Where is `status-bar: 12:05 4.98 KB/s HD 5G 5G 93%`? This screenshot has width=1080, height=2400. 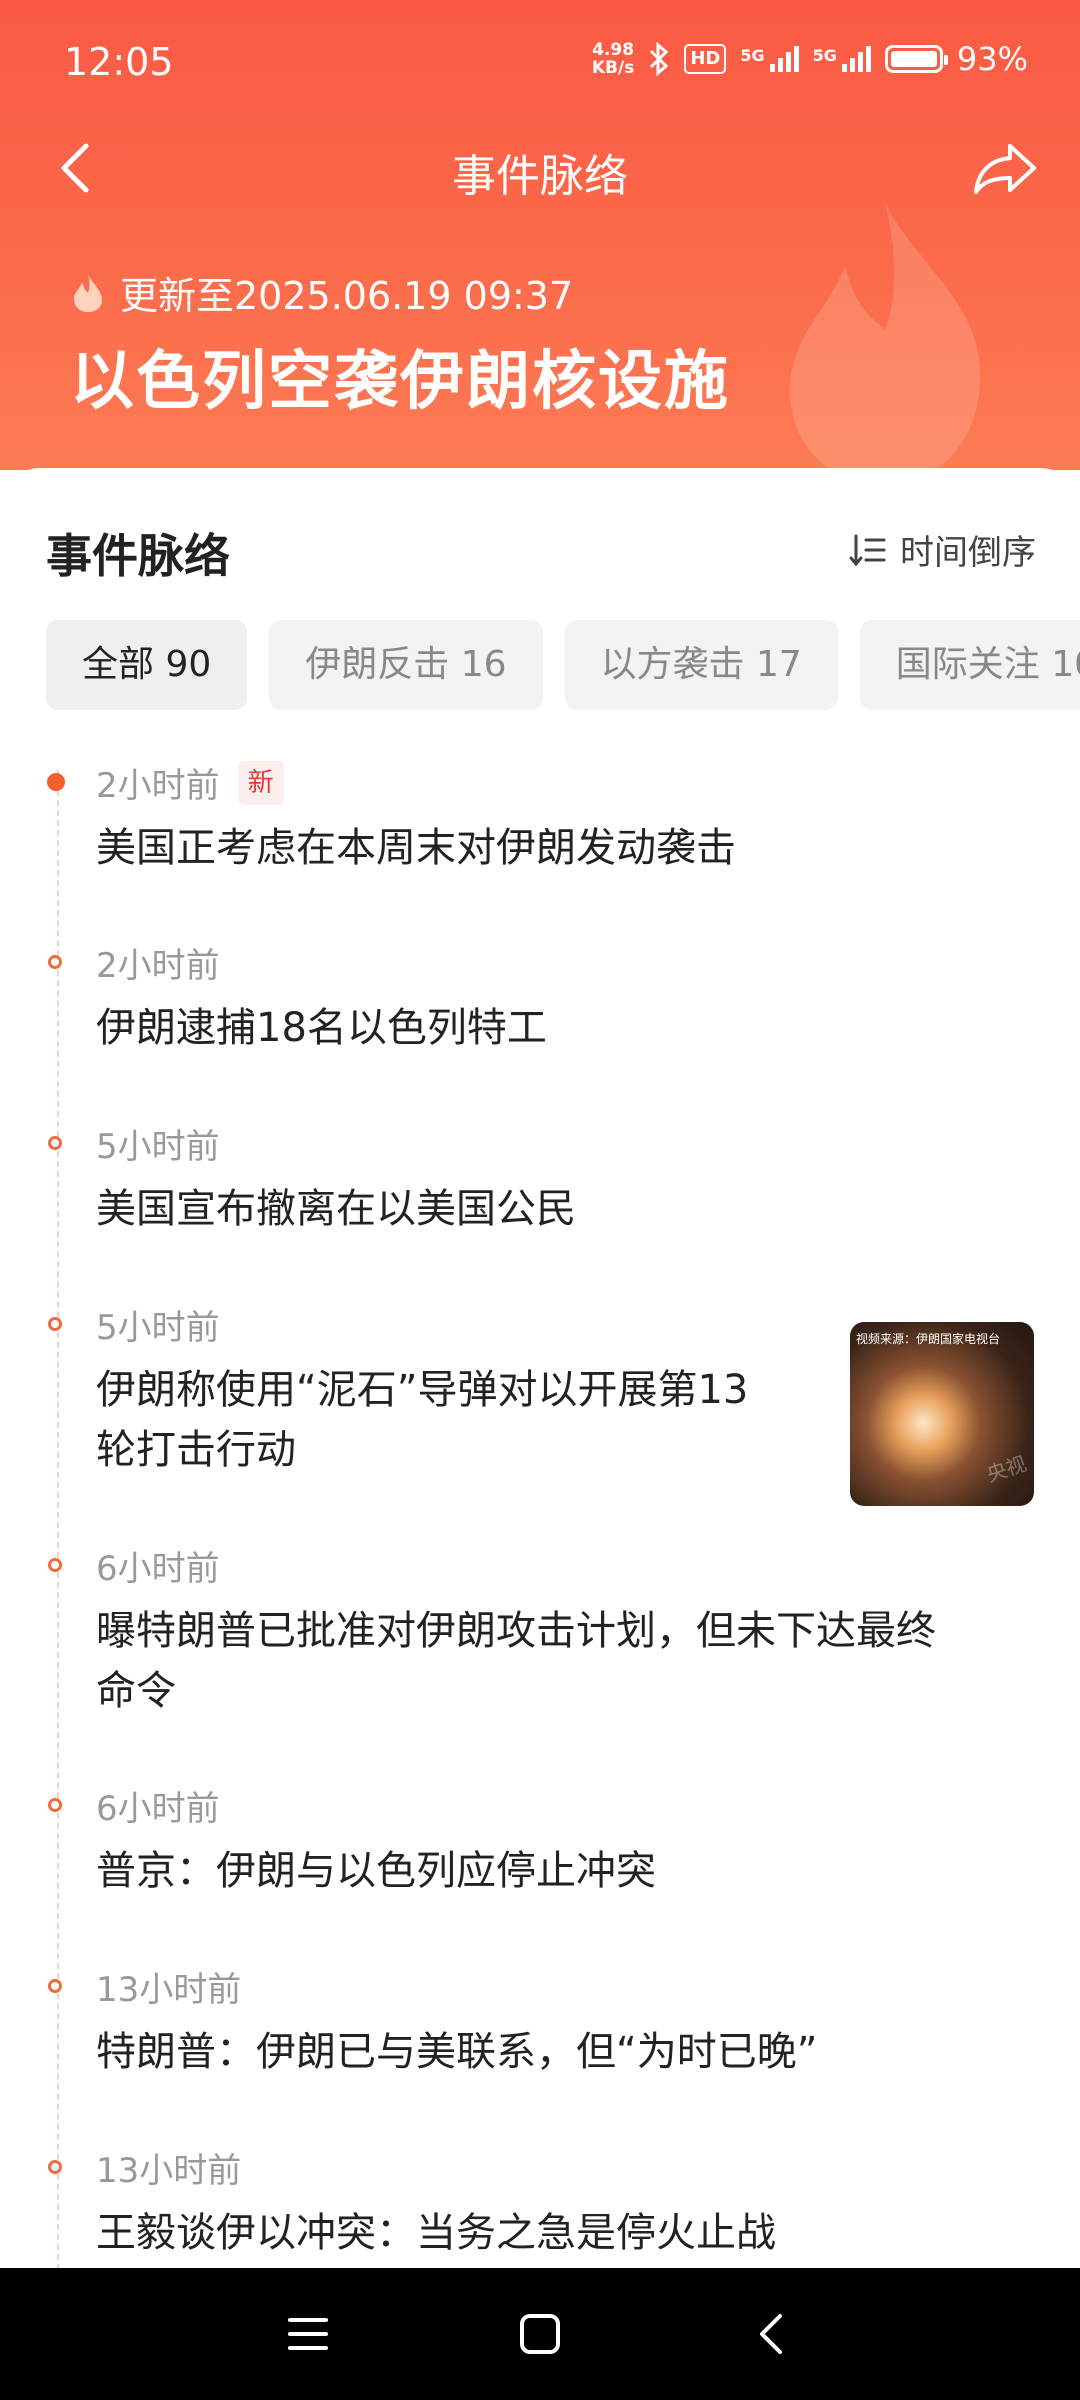
status-bar: 12:05 4.98 KB/s HD 5G 5G 93% is located at coordinates (540, 60).